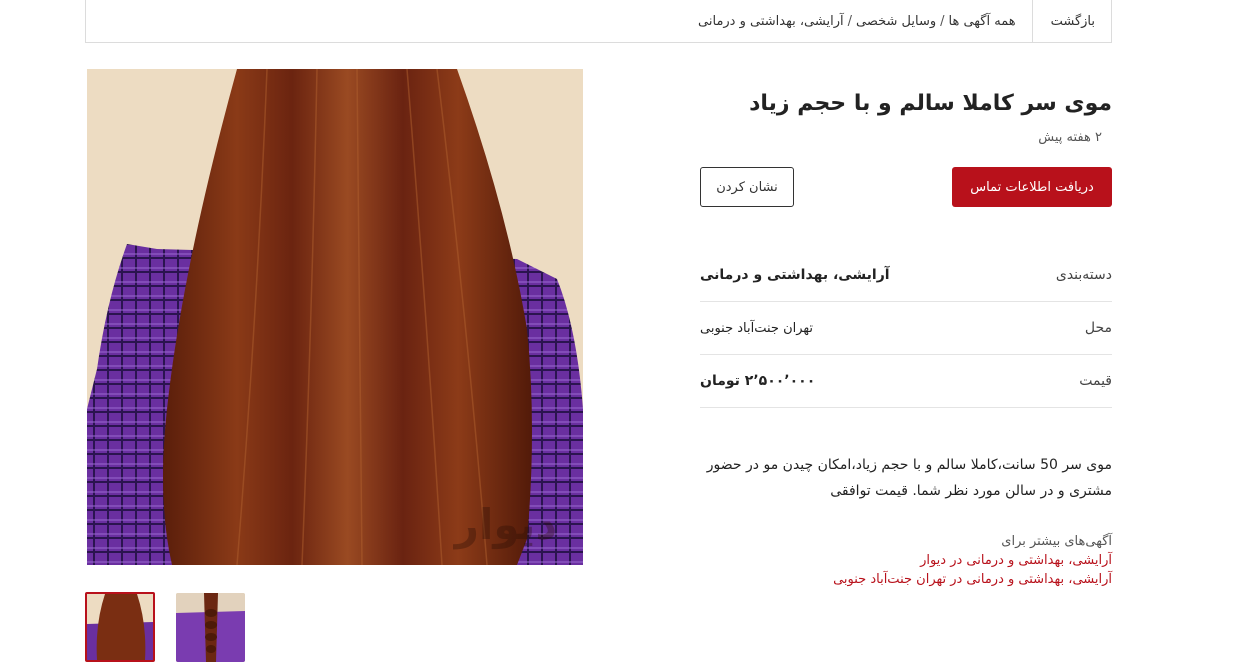  I want to click on listing-title: موی سر کاملا سالم و با حجم زیاد, so click(930, 103).